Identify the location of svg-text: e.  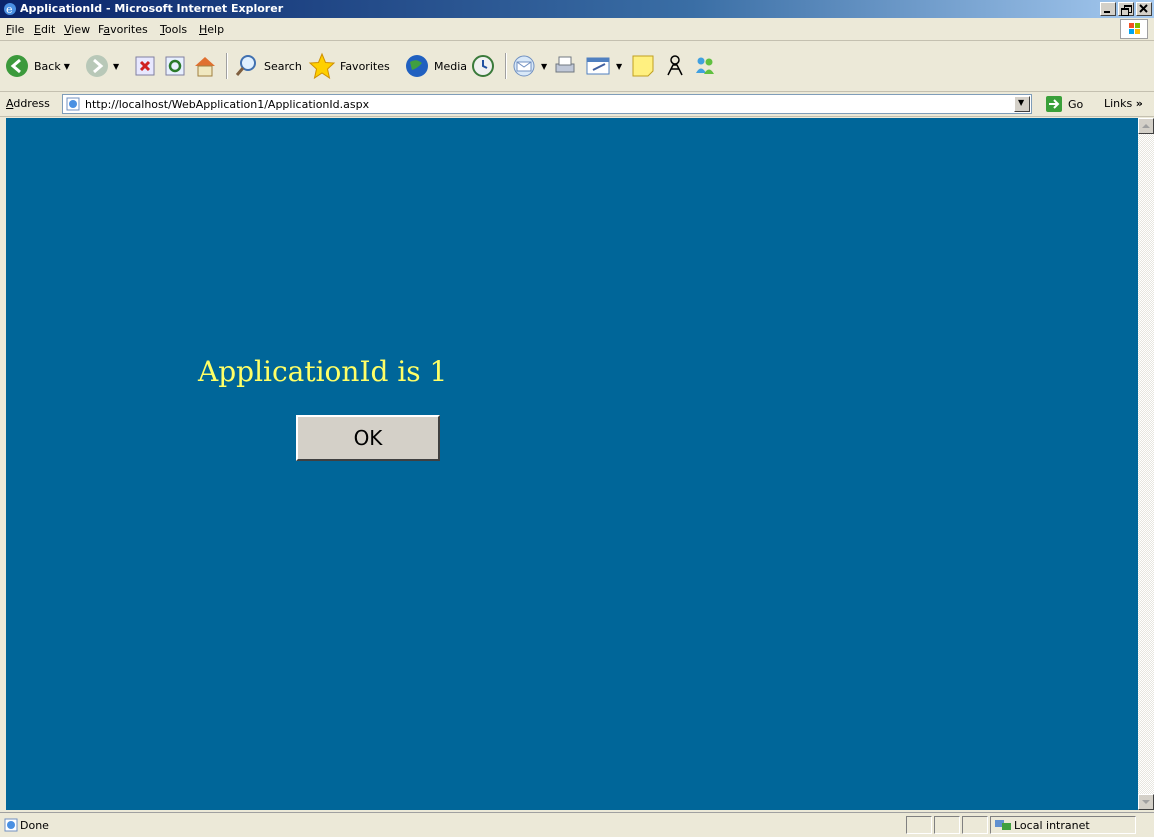
(9, 9).